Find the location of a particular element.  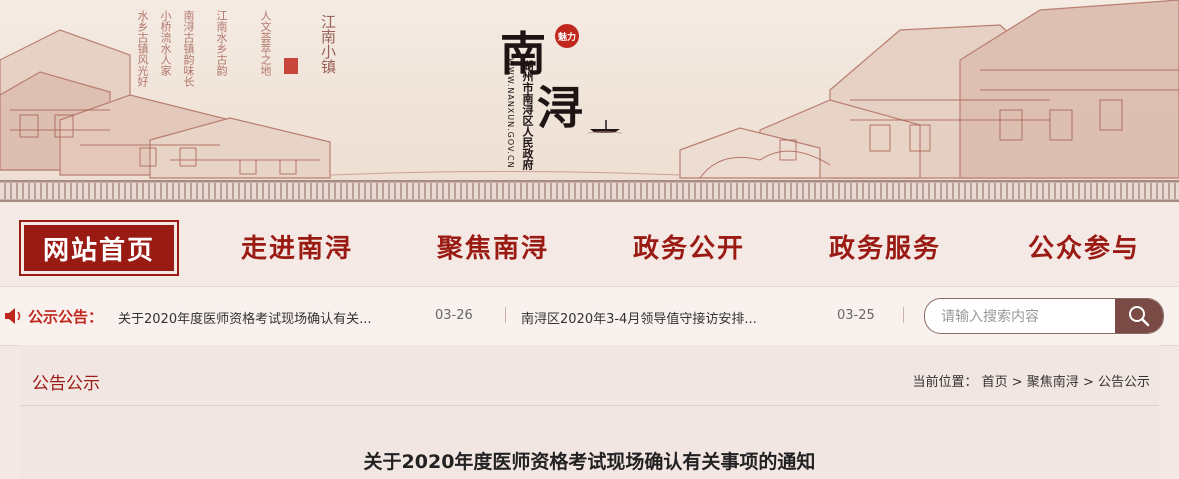

logo-seal: 魅力 is located at coordinates (567, 36).